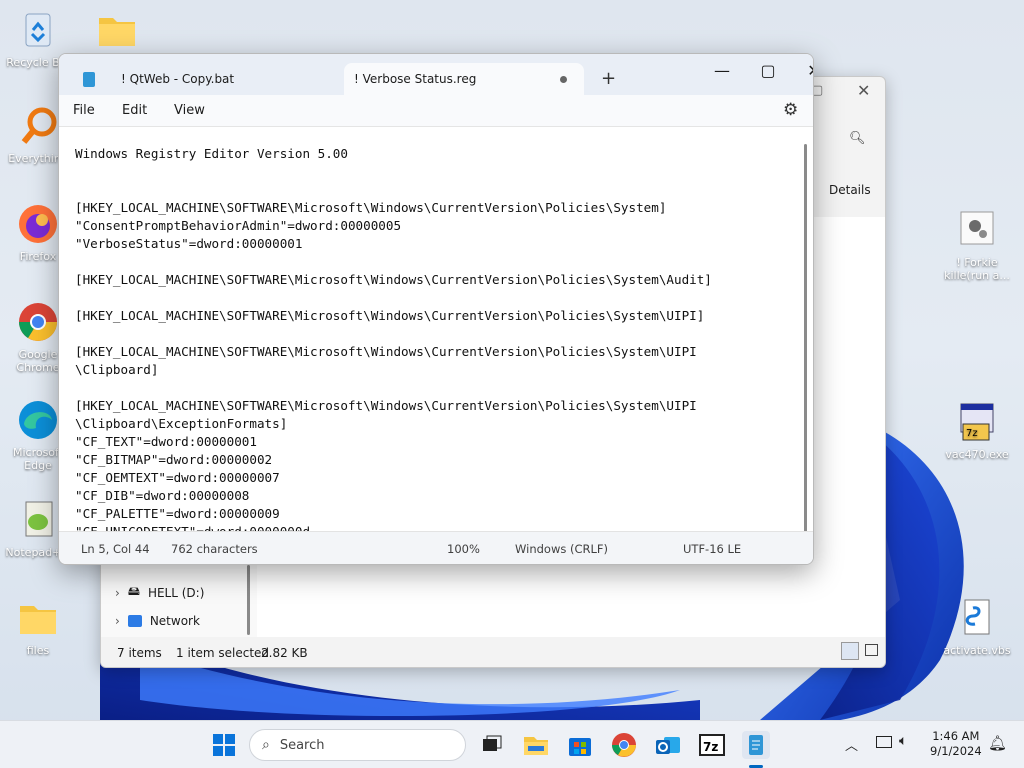 Image resolution: width=1024 pixels, height=768 pixels. Describe the element at coordinates (580, 745) in the screenshot. I see `microsoft-store-icon` at that location.